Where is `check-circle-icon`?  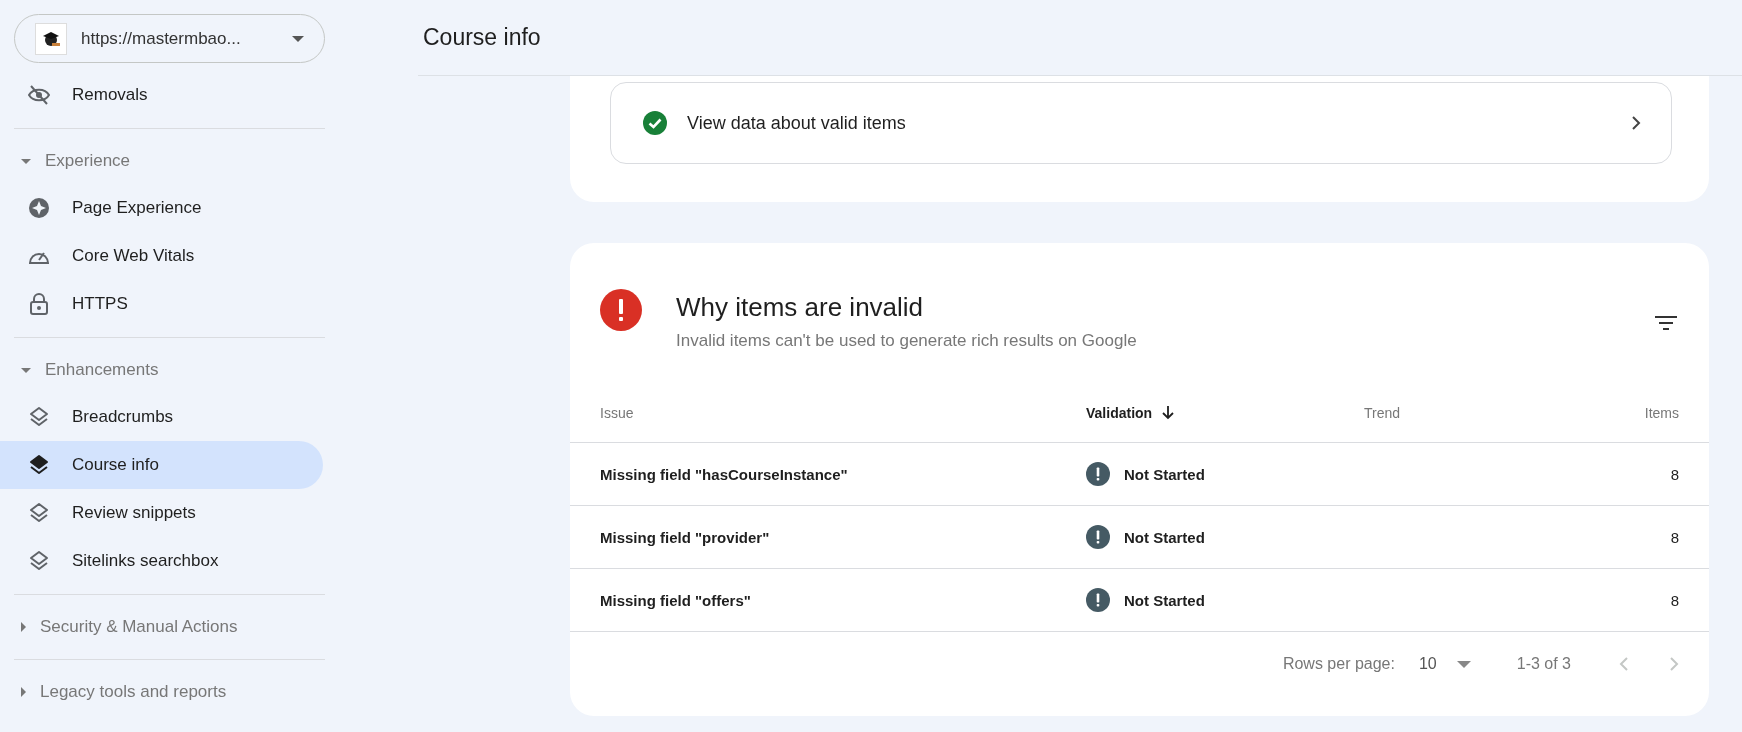 check-circle-icon is located at coordinates (655, 123).